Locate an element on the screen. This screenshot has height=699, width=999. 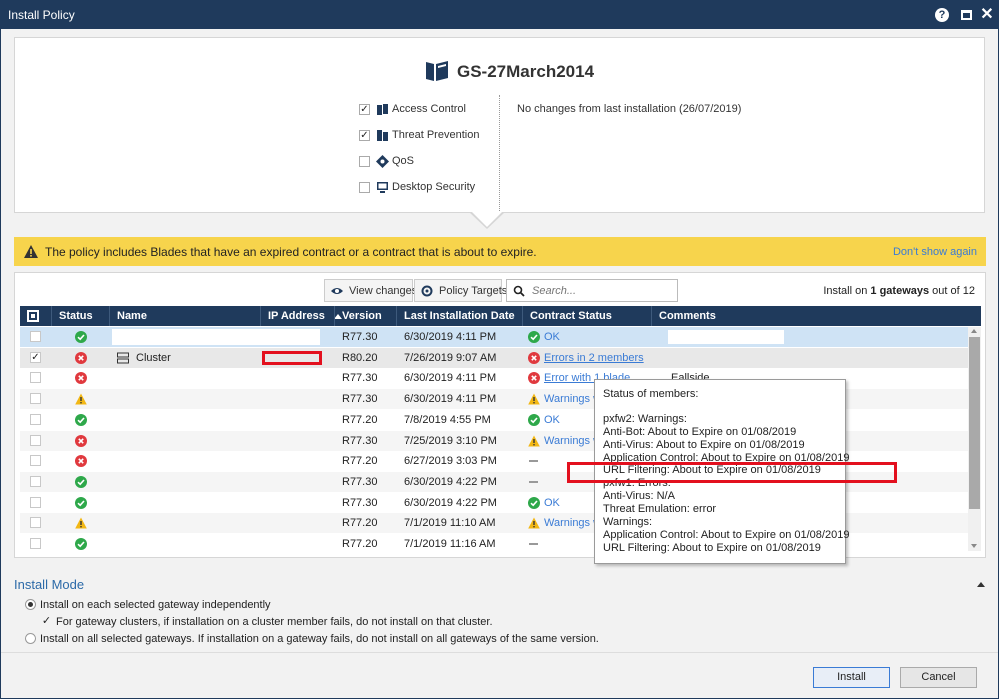
contract-status-link: Errors in 2 members is located at coordinates (594, 358).